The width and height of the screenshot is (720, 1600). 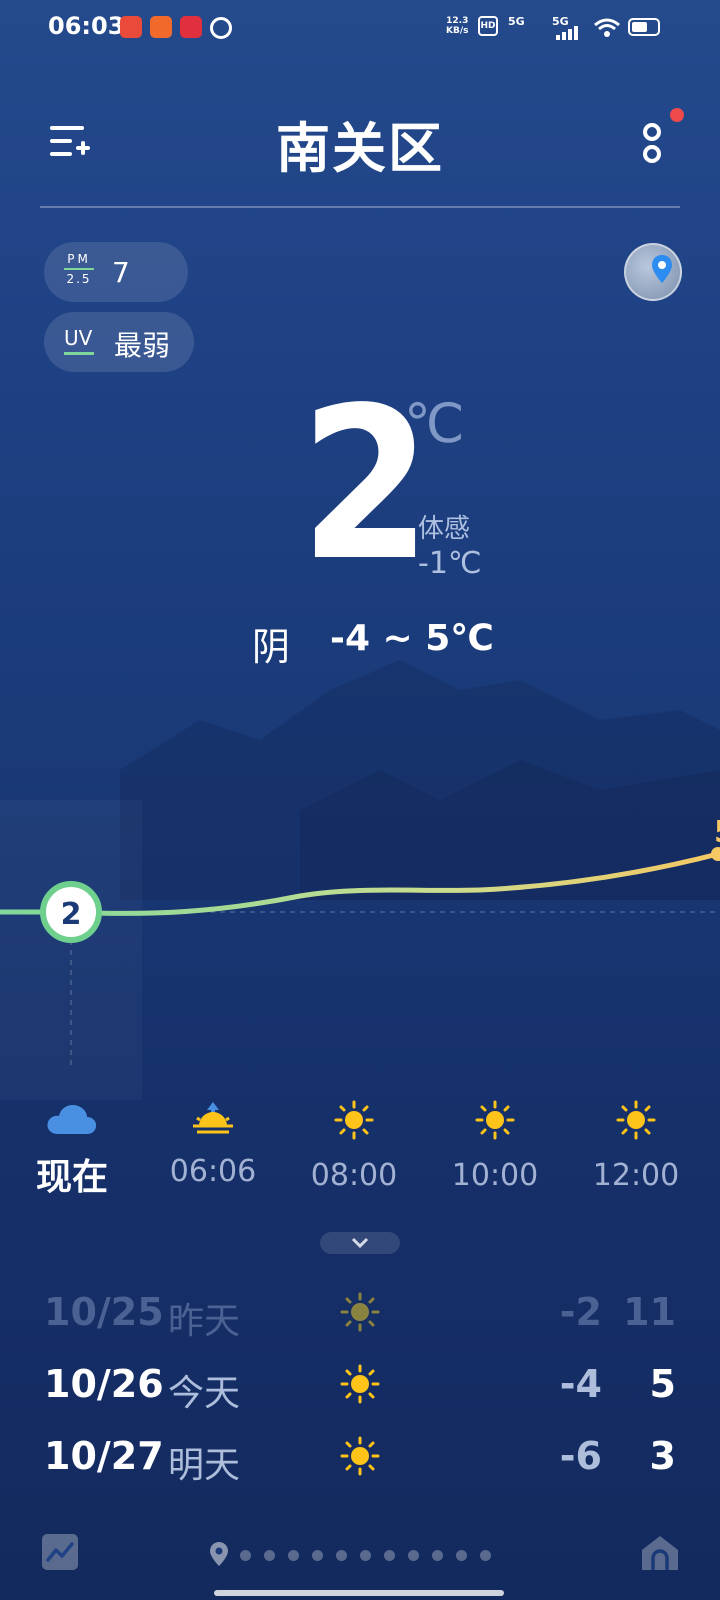 What do you see at coordinates (354, 1146) in the screenshot?
I see `hourly-item: 08:00` at bounding box center [354, 1146].